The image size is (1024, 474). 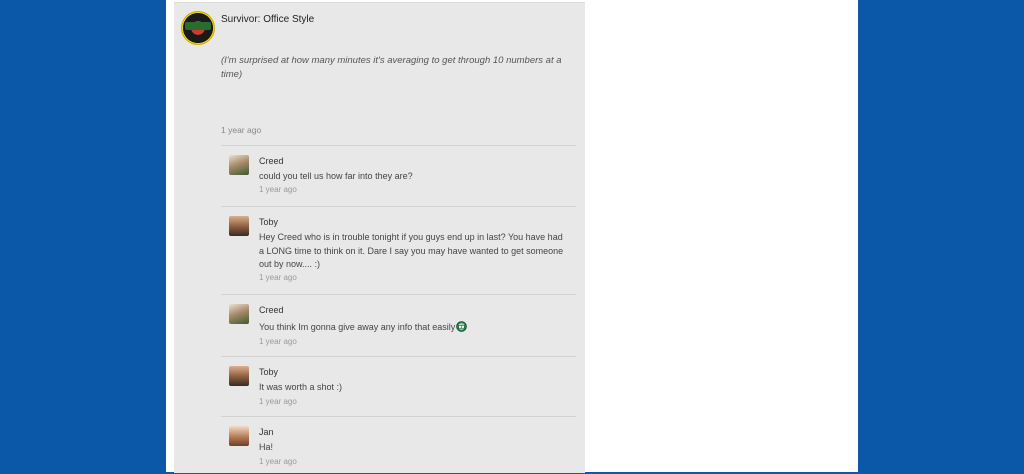 I want to click on reply-item: Toby It was worth a shot :) 1 year ago, so click(x=398, y=385).